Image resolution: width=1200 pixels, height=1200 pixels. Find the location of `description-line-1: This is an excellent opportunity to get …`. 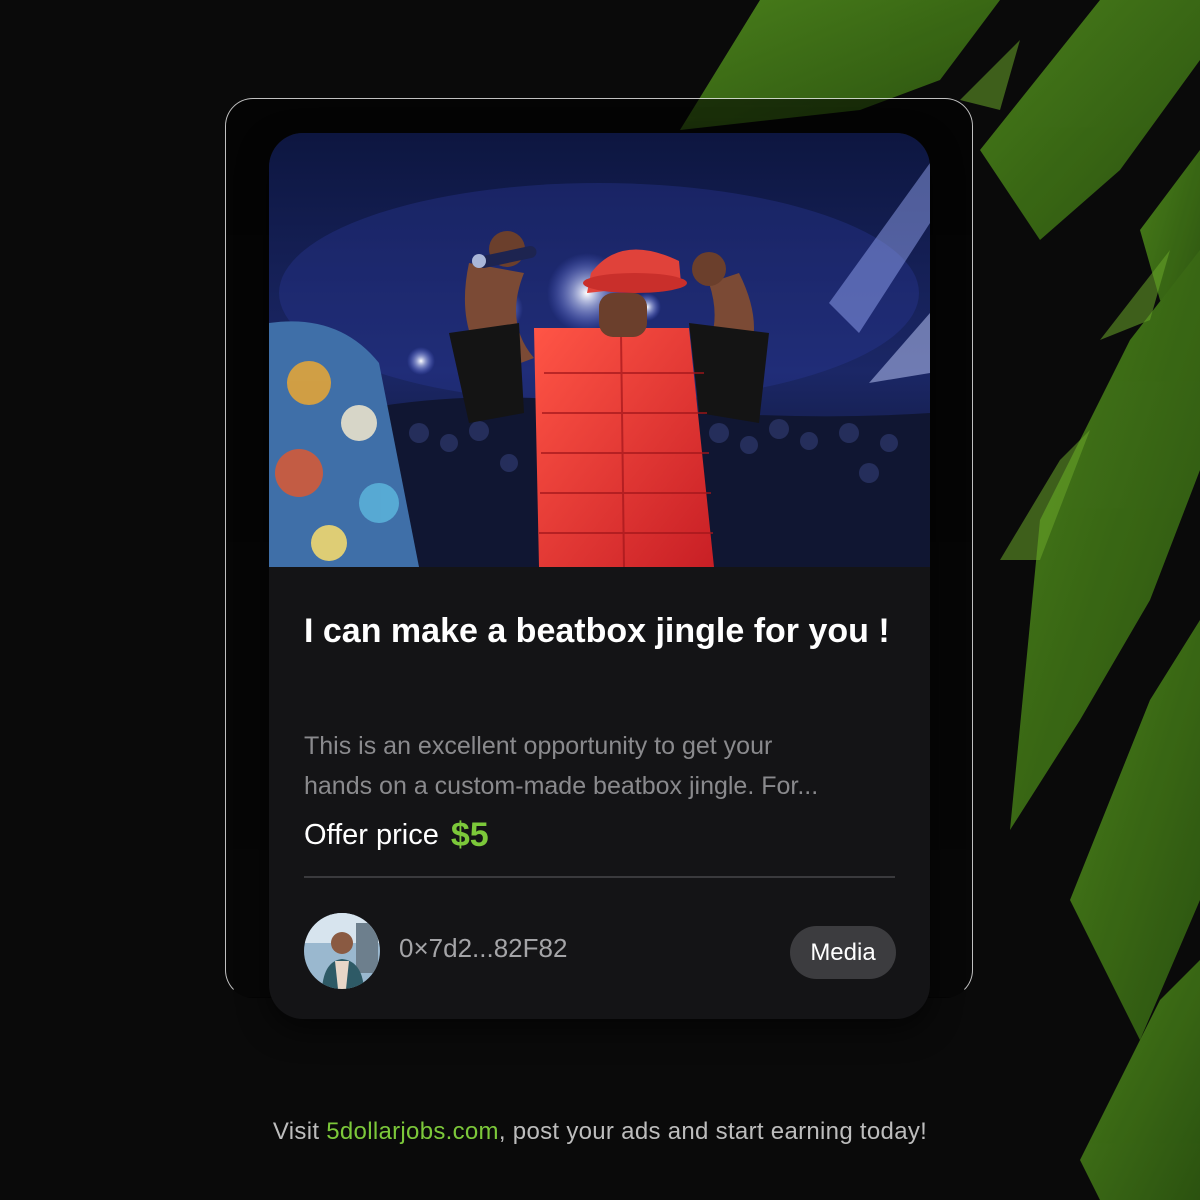

description-line-1: This is an excellent opportunity to get … is located at coordinates (538, 746).